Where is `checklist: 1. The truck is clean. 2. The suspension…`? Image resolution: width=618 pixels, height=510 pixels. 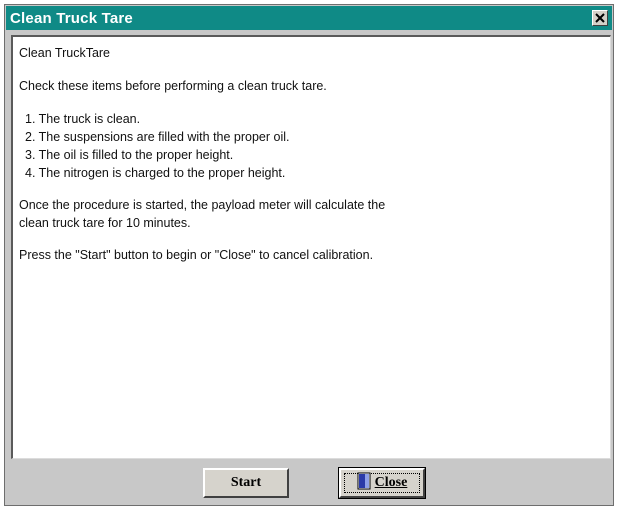
checklist: 1. The truck is clean. 2. The suspension… is located at coordinates (311, 146).